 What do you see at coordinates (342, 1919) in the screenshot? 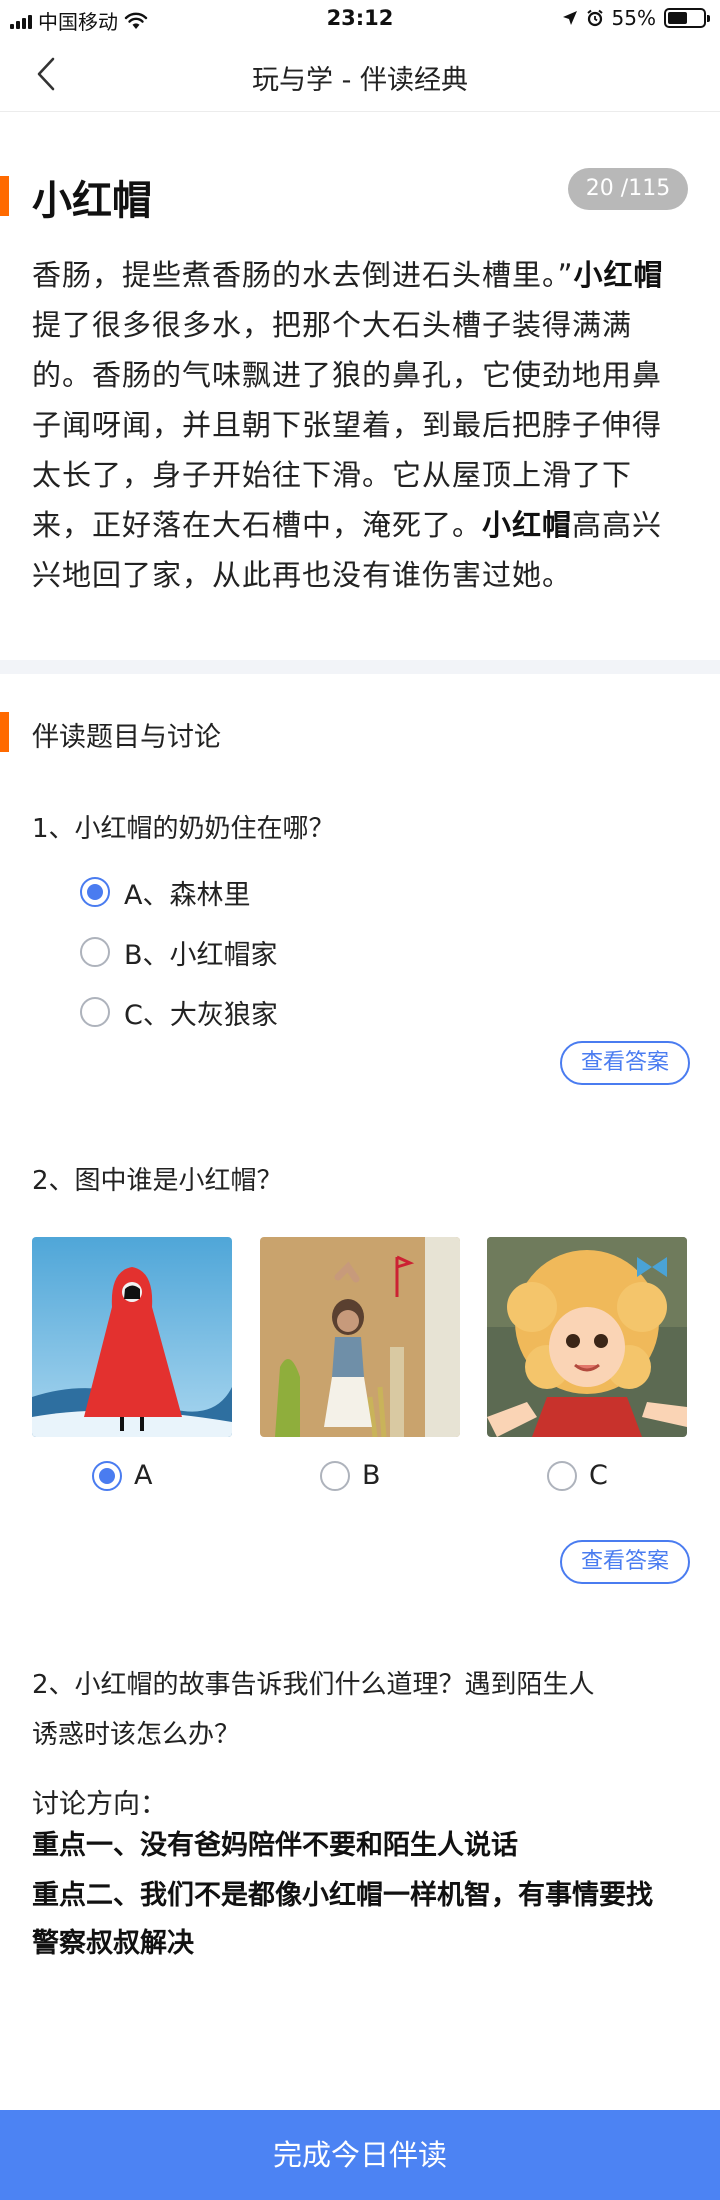
I see `discussion-point-2: 重点二、我们不是都像小红帽一样机智，有事情要找警察叔叔解决` at bounding box center [342, 1919].